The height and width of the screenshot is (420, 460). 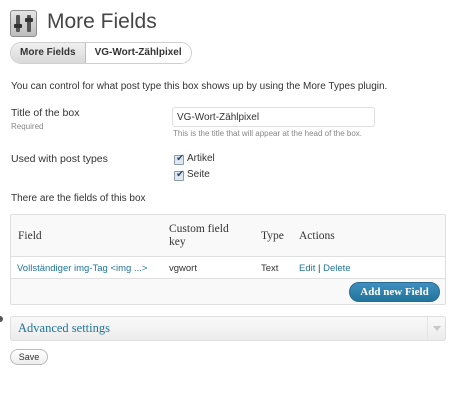 I want to click on field-name-link: Vollständiger img-Tag <img ...>, so click(x=82, y=268).